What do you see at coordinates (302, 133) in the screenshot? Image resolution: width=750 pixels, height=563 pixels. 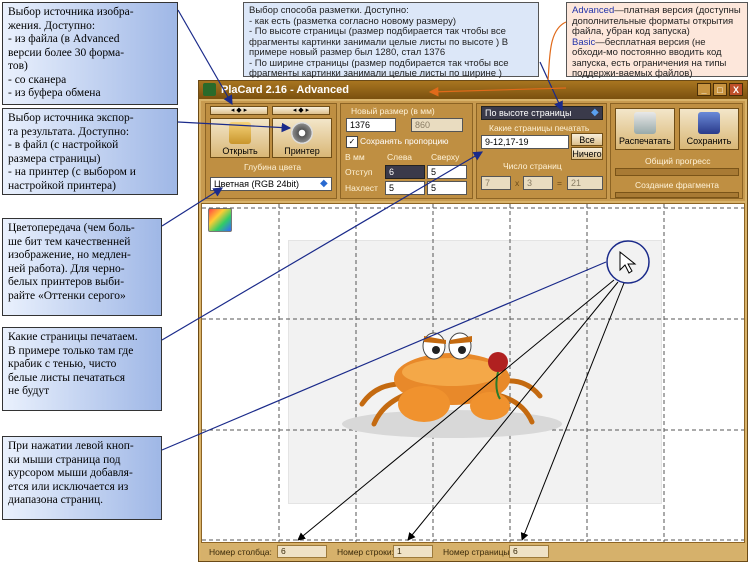 I see `gear-icon` at bounding box center [302, 133].